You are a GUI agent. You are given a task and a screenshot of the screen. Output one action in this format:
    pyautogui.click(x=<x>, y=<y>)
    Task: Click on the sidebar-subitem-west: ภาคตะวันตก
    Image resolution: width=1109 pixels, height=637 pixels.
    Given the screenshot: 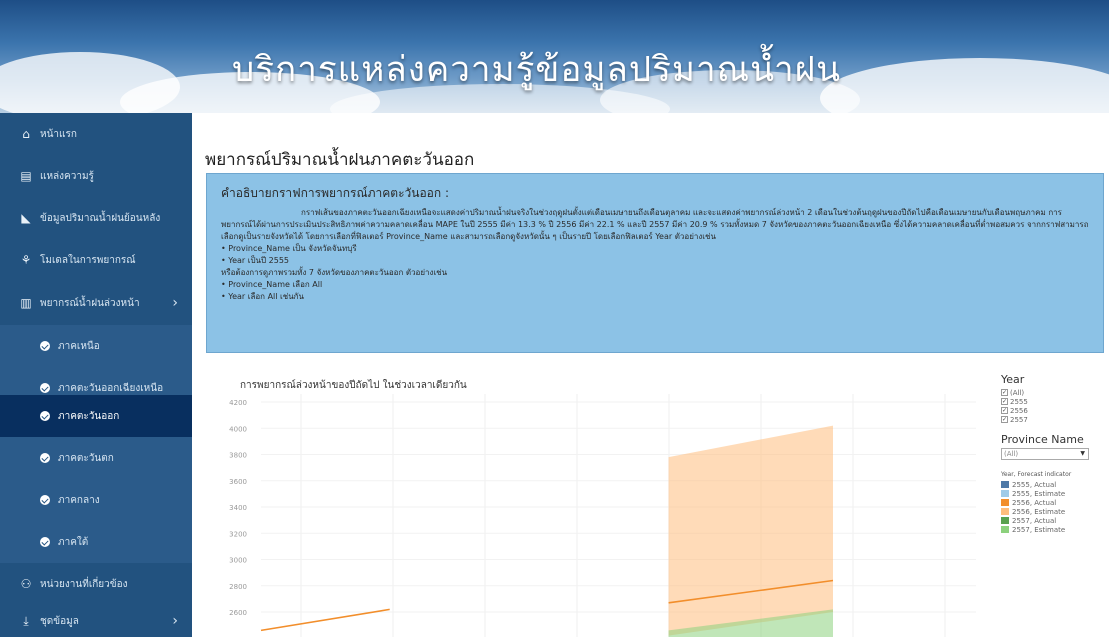 What is the action you would take?
    pyautogui.click(x=96, y=458)
    